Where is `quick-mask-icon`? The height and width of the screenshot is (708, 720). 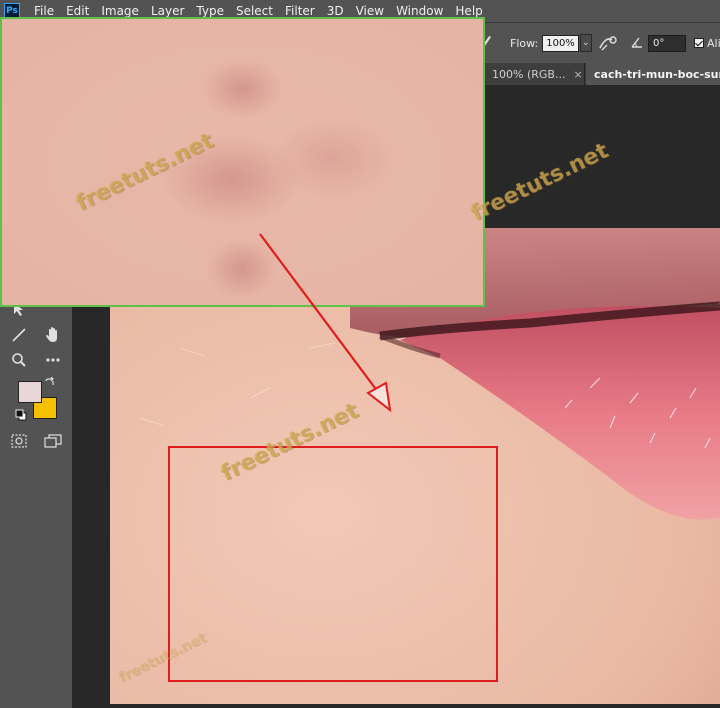 quick-mask-icon is located at coordinates (19, 441).